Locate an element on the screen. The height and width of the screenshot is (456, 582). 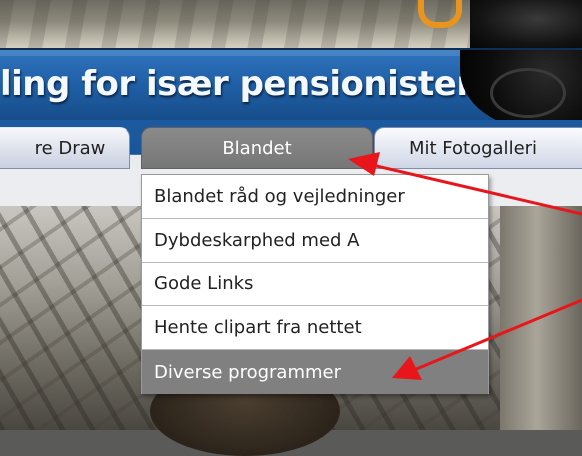
menu-item-label: Gode Links is located at coordinates (204, 284).